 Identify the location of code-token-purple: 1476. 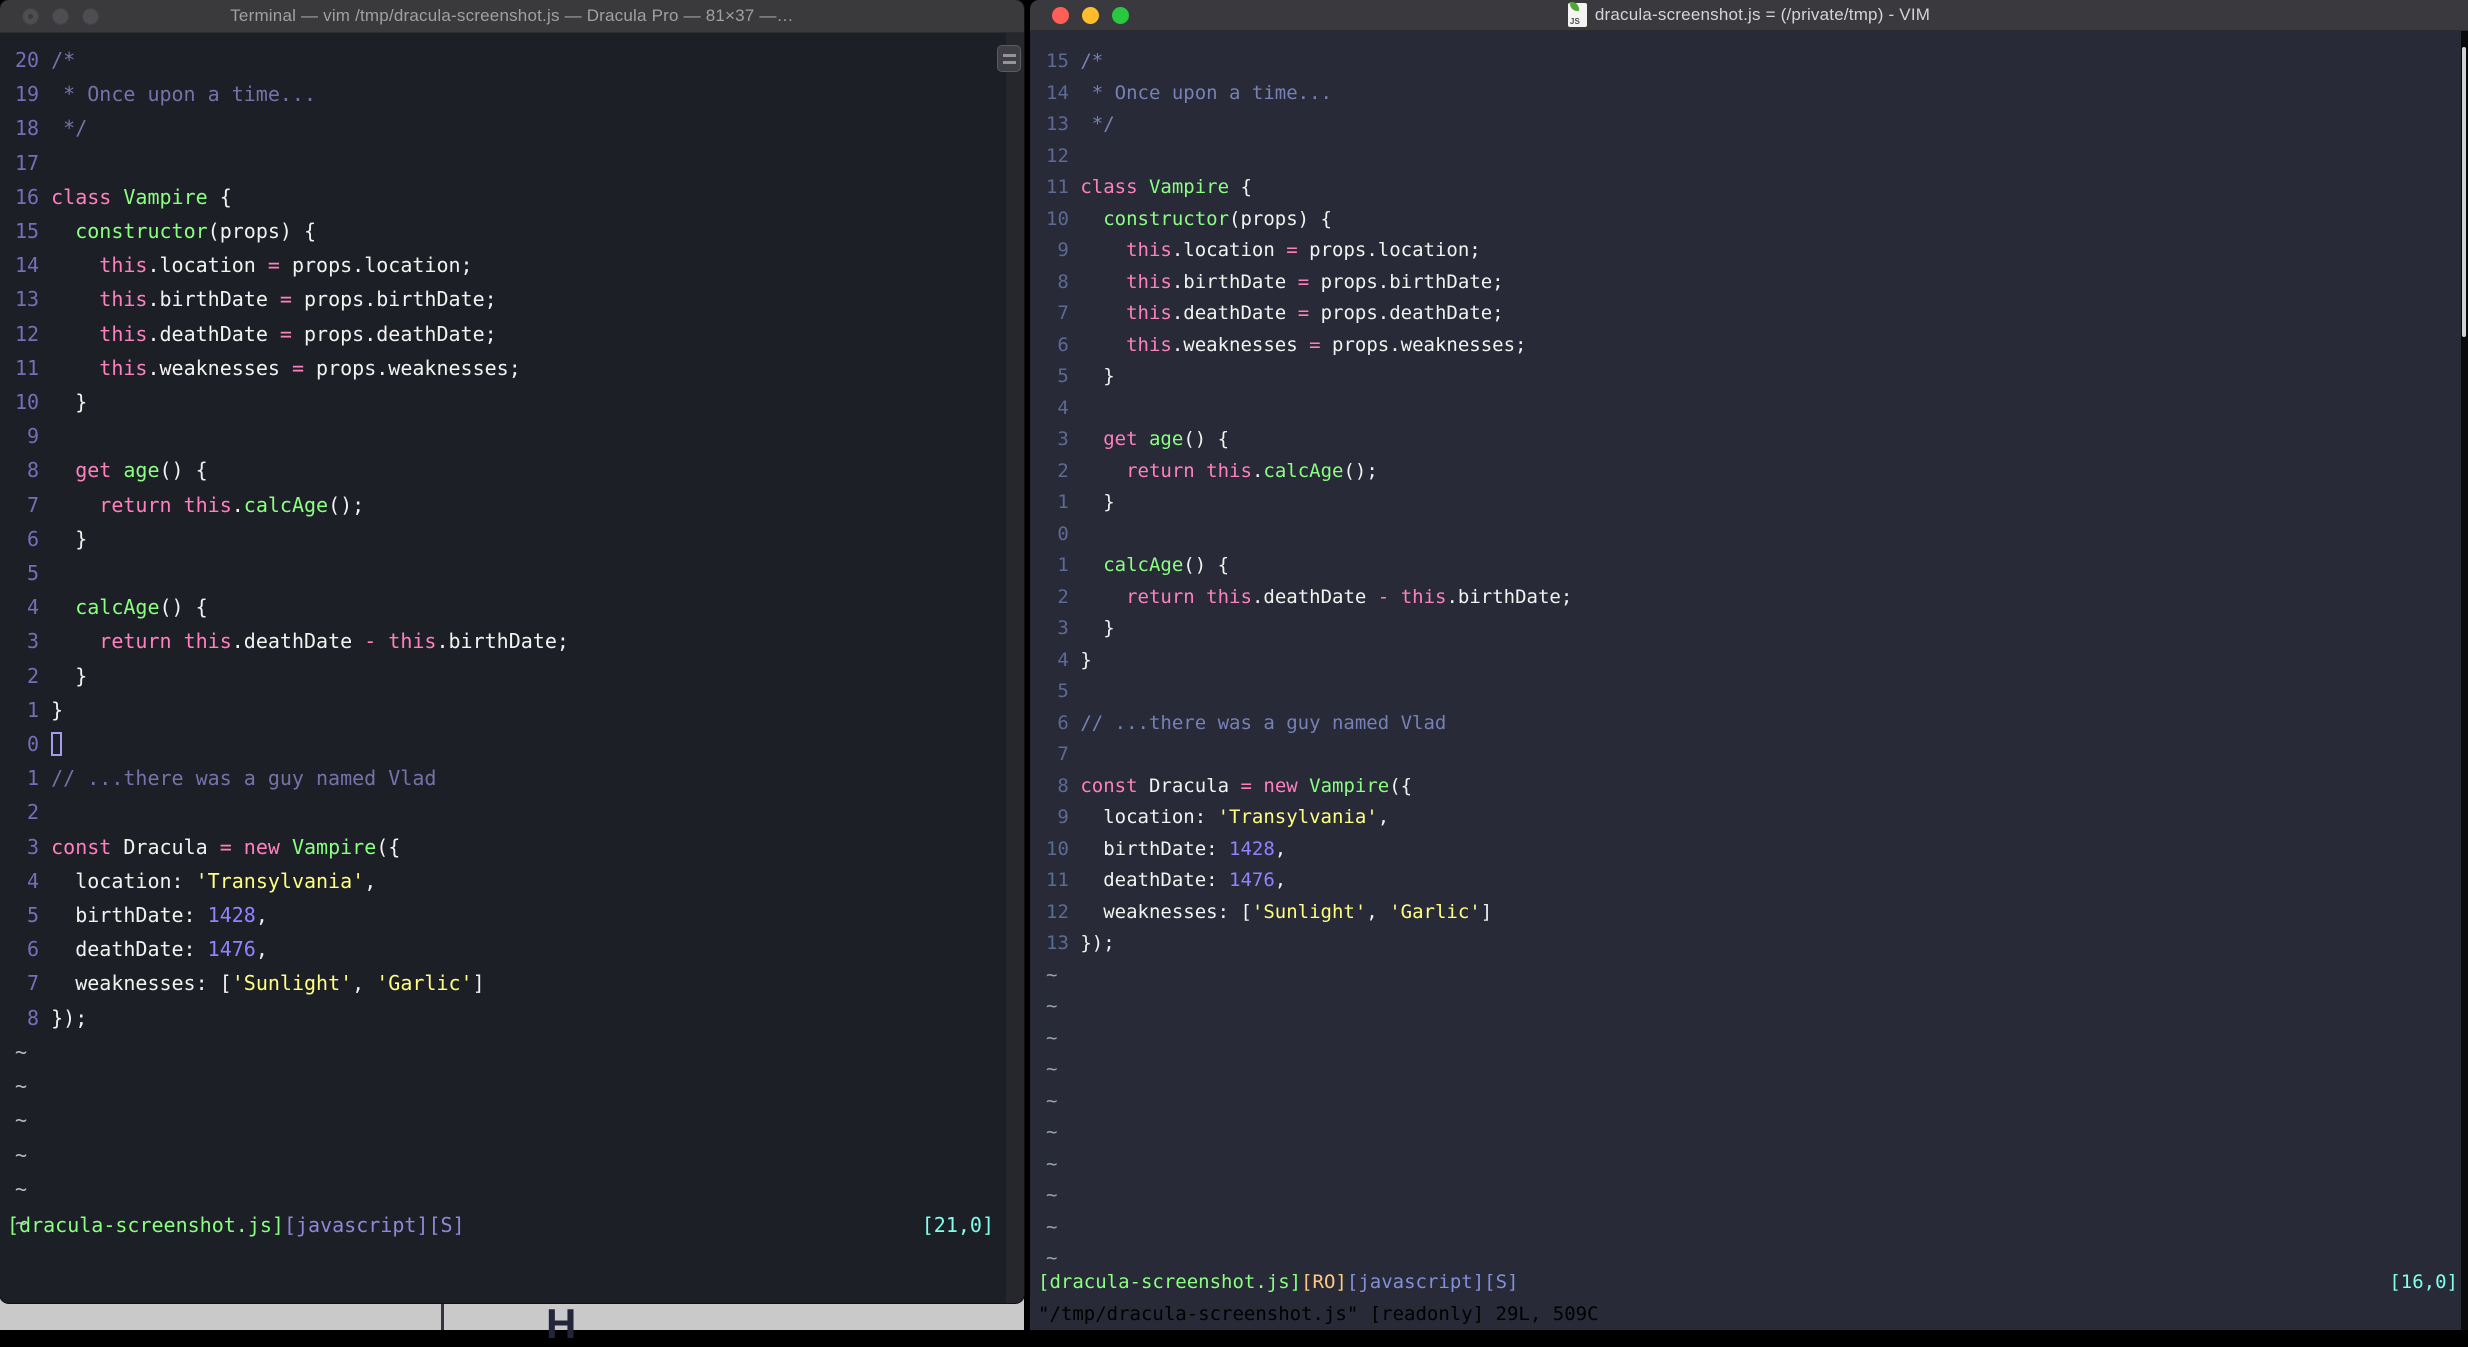
(1252, 880).